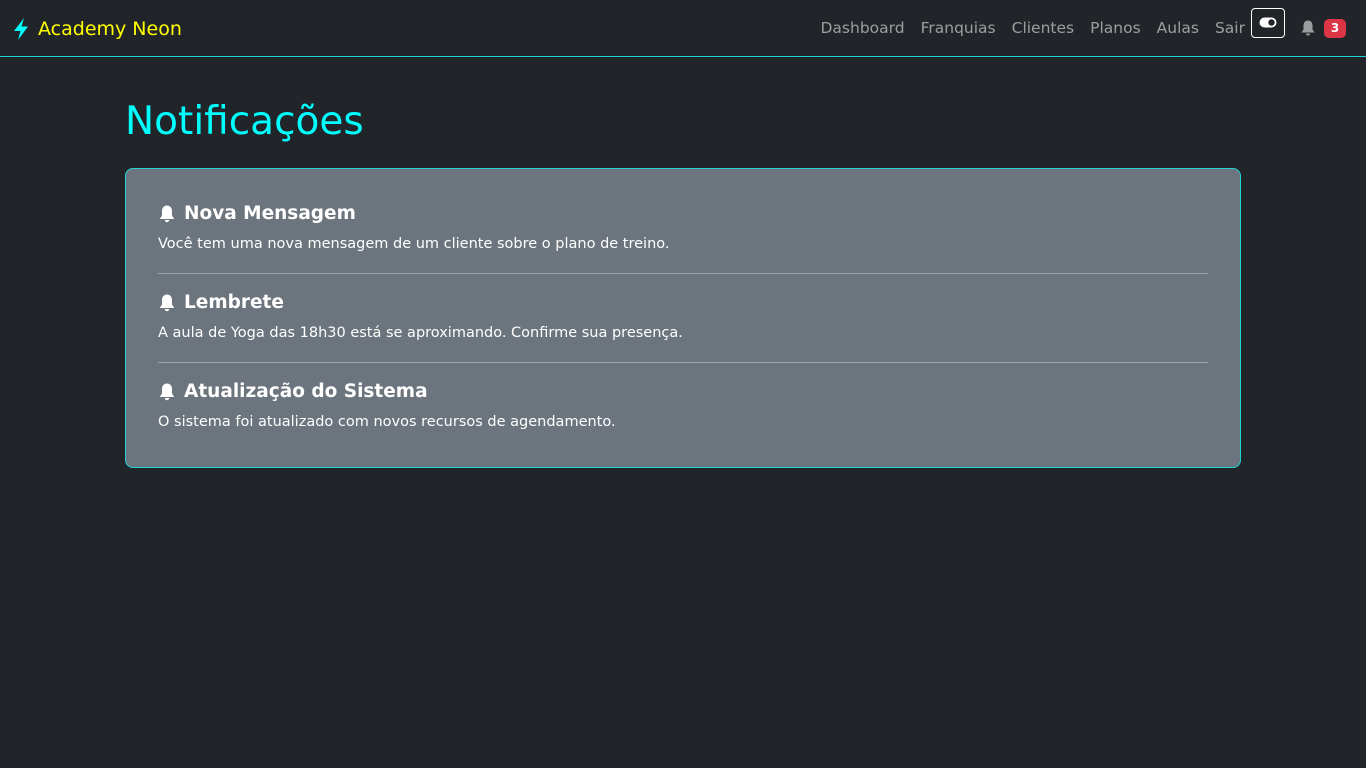 Image resolution: width=1366 pixels, height=768 pixels. What do you see at coordinates (270, 213) in the screenshot?
I see `notification-title: Nova Mensagem` at bounding box center [270, 213].